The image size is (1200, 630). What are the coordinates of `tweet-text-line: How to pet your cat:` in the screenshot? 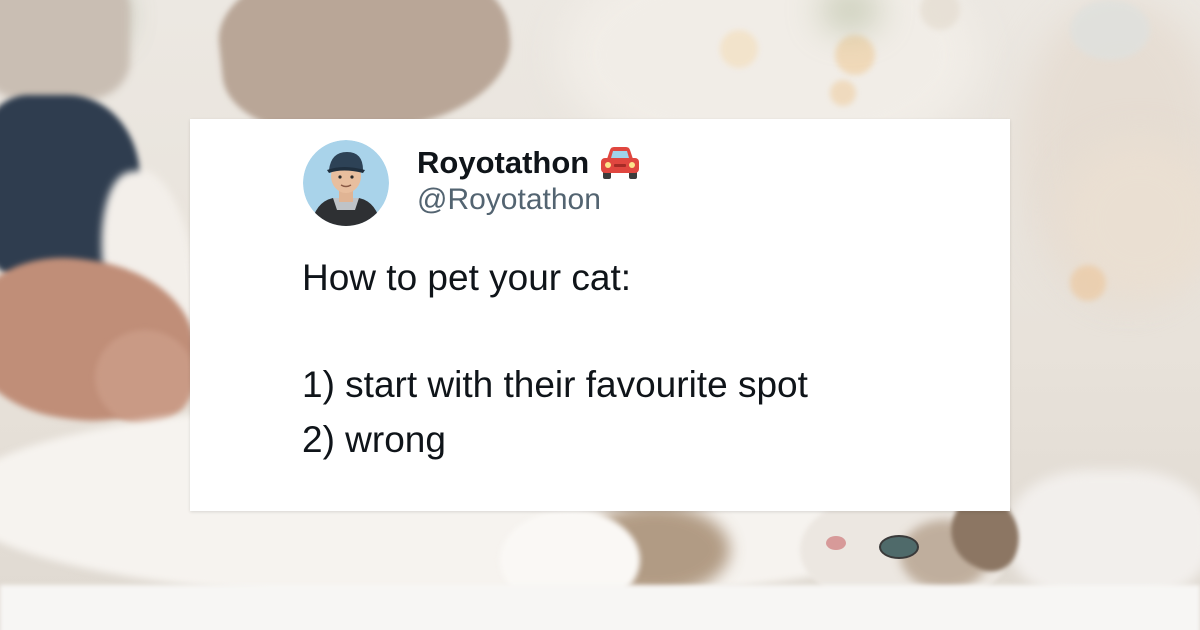 It's located at (467, 277).